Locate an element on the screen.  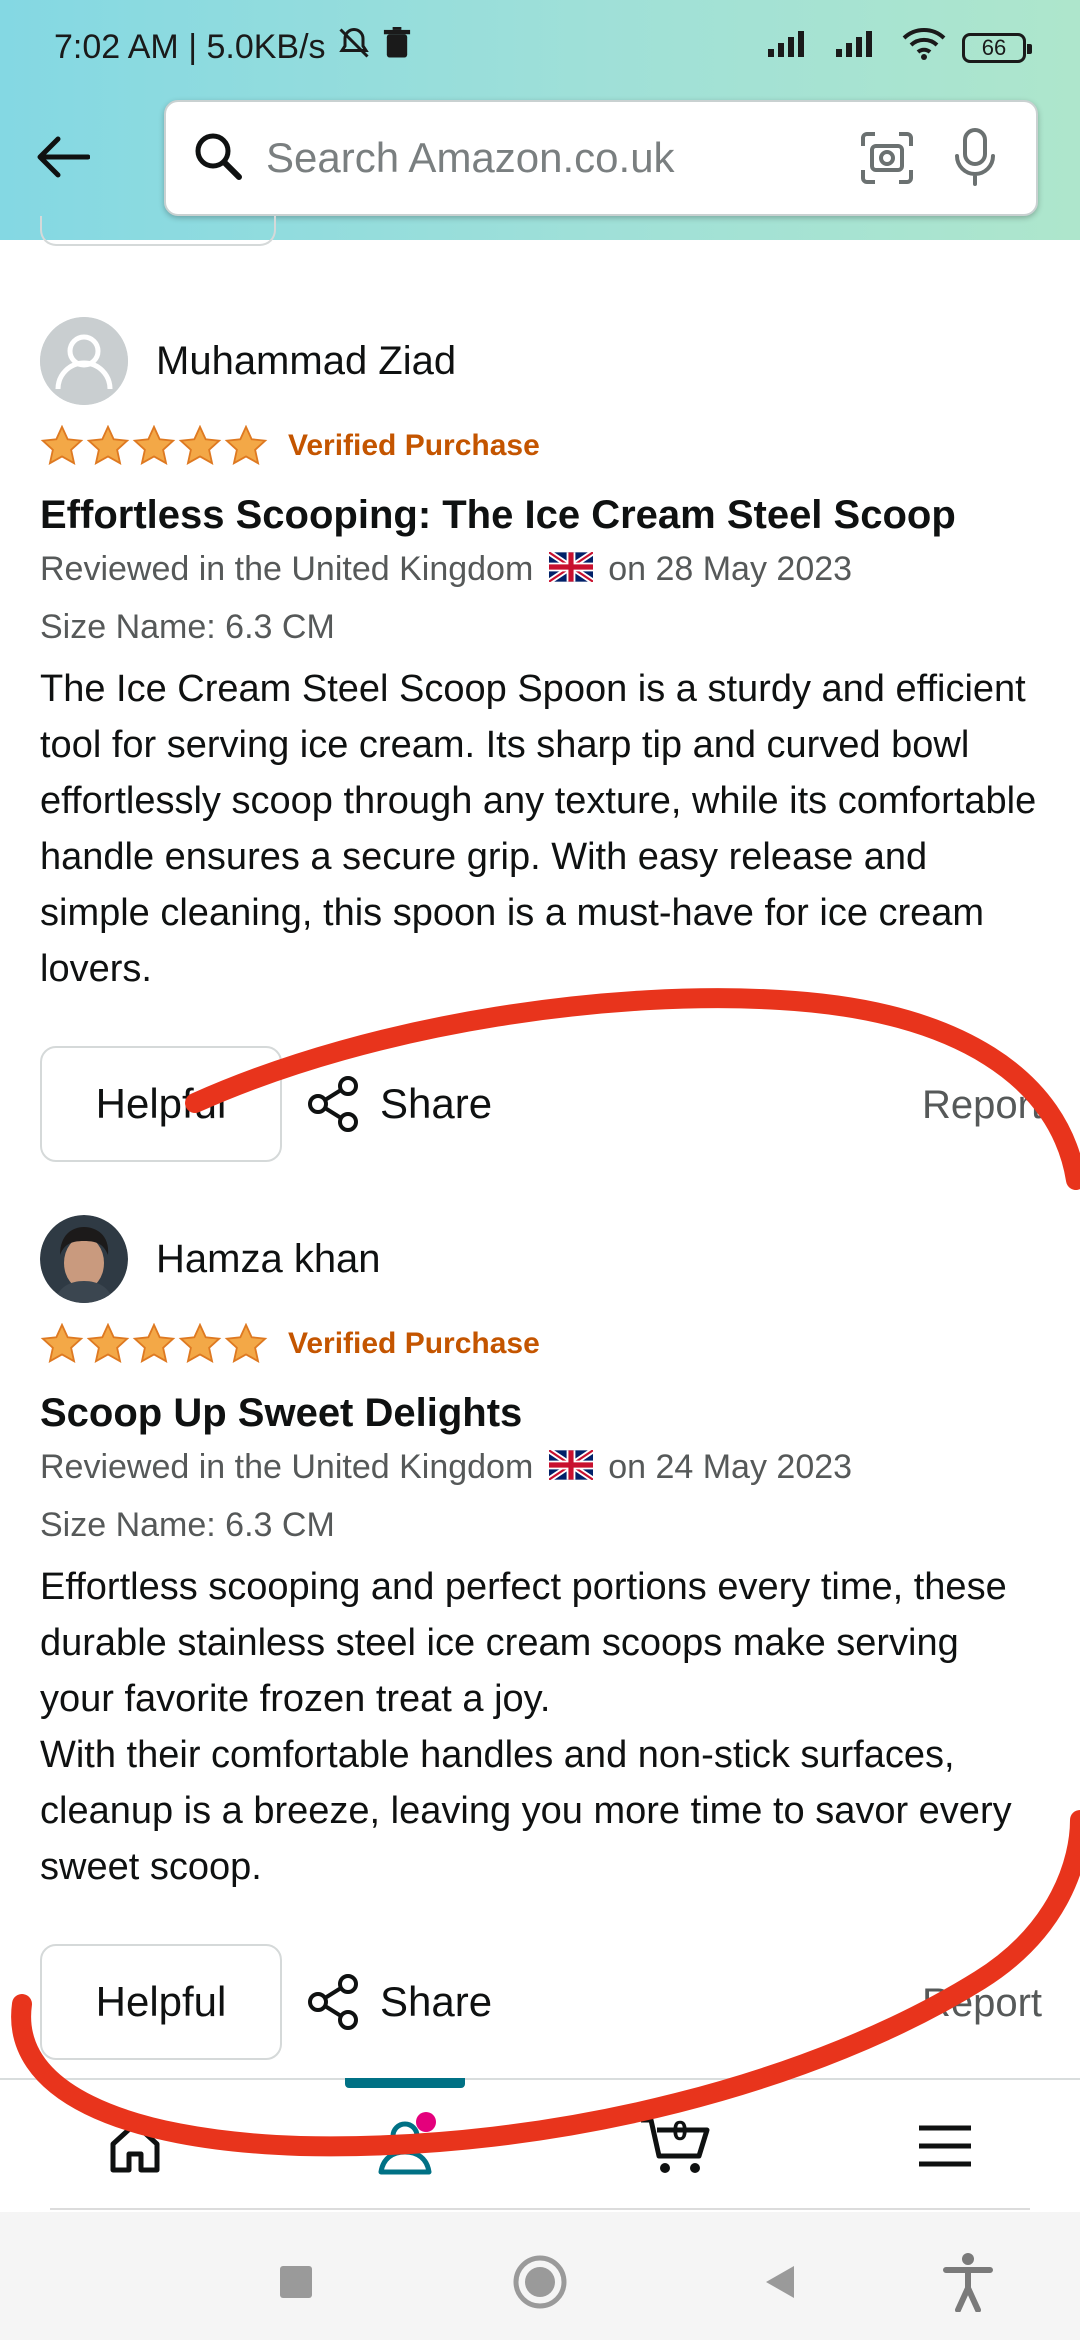
reviewer-name: Hamza khan is located at coordinates (268, 1259).